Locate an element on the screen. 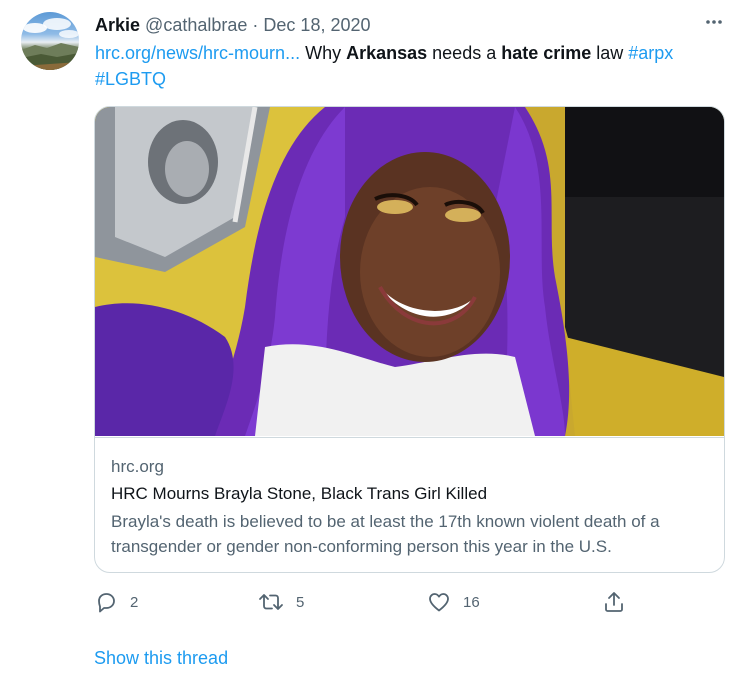  tweet-actions: 2 5 16 is located at coordinates (364, 603).